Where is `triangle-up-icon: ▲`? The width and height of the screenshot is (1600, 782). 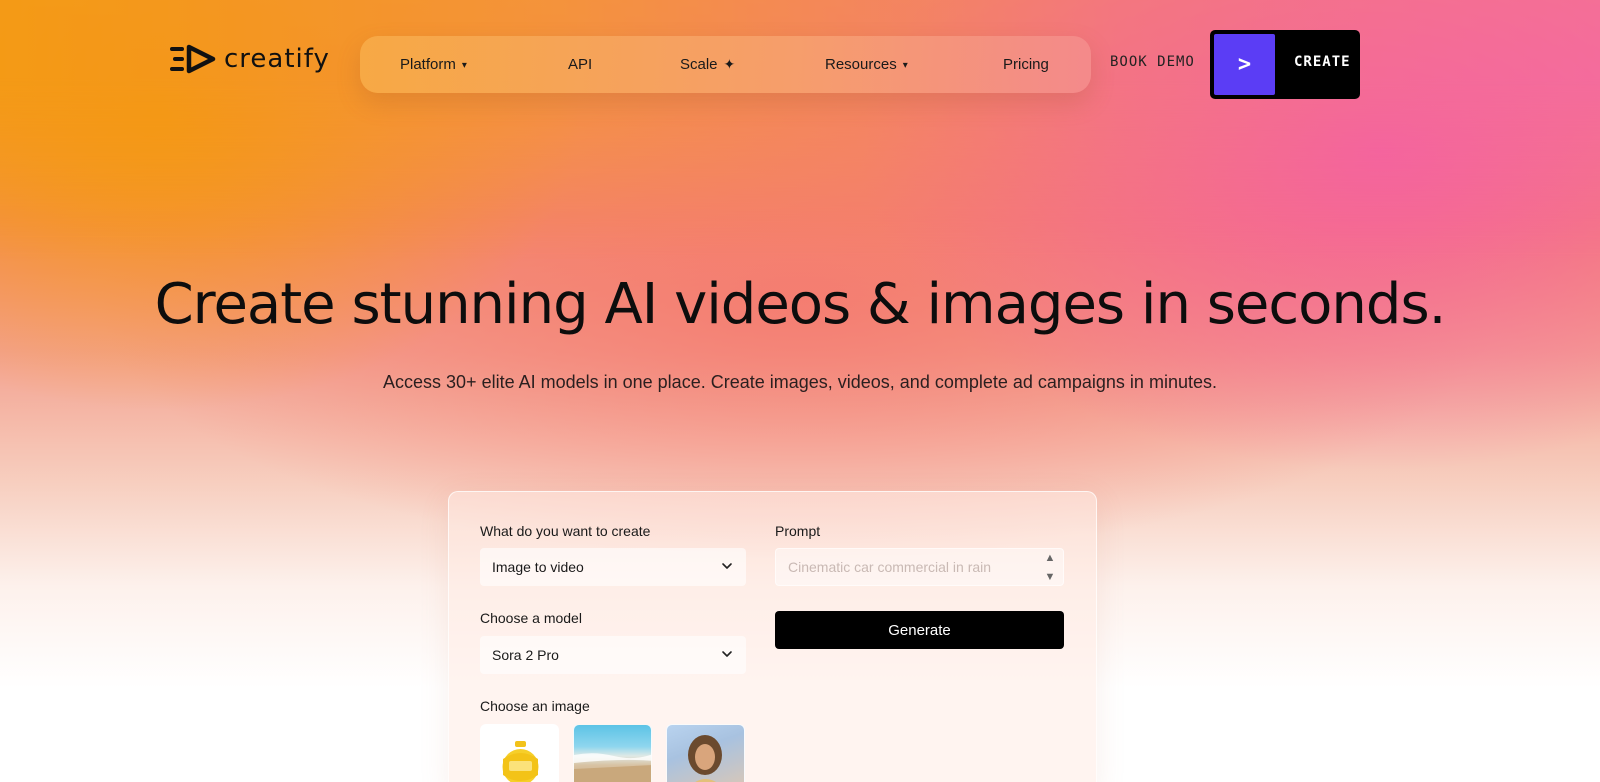
triangle-up-icon: ▲ is located at coordinates (1050, 558).